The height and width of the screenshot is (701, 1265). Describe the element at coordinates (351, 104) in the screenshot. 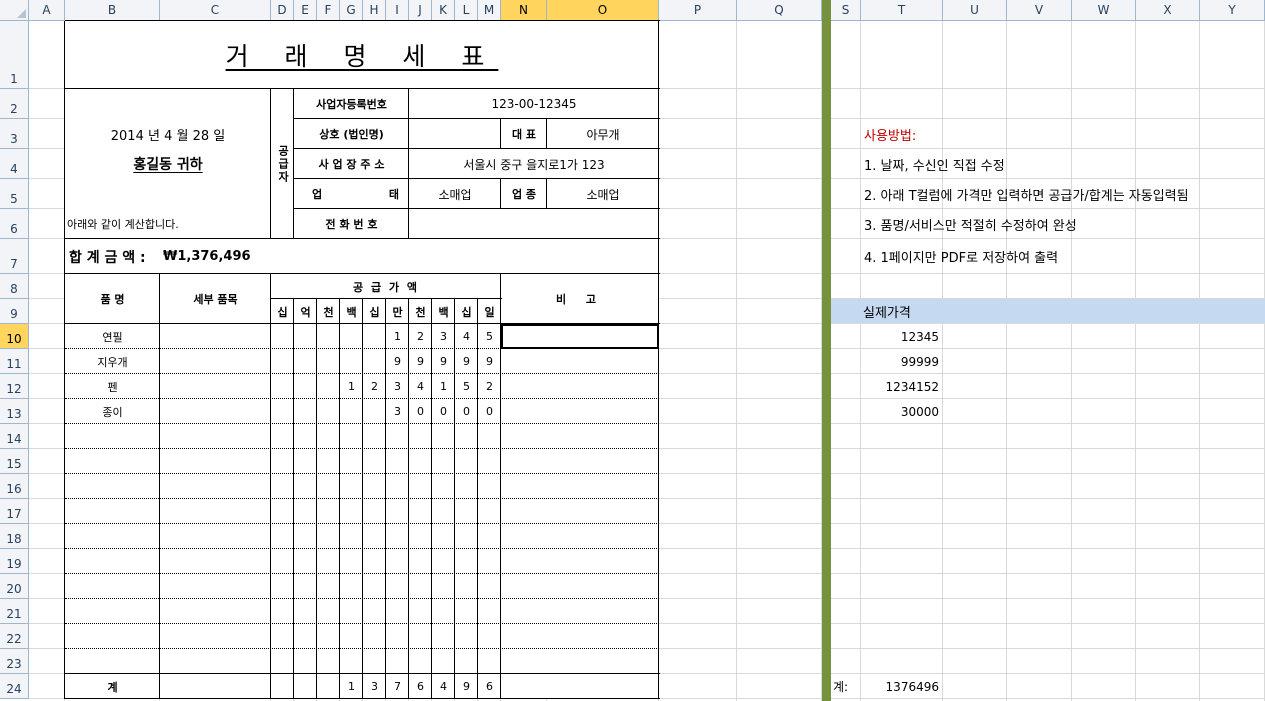

I see `label-registration-number: 사업자등록번호` at that location.